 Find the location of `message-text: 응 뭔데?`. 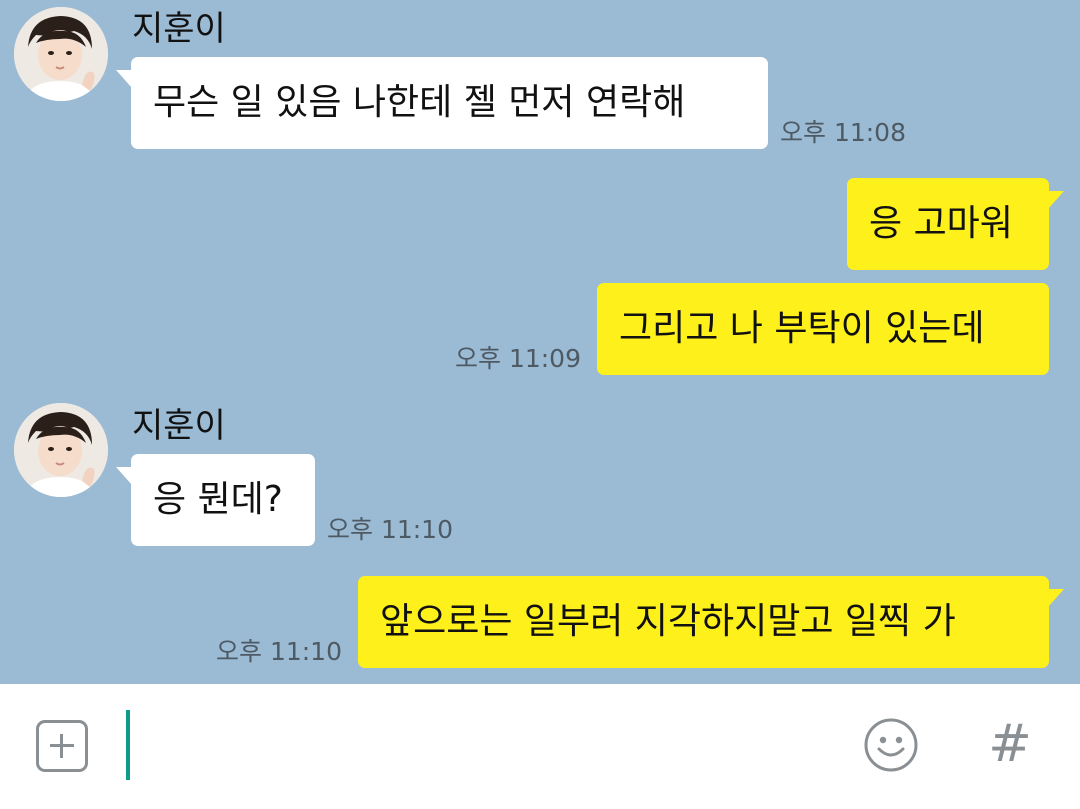

message-text: 응 뭔데? is located at coordinates (218, 499).